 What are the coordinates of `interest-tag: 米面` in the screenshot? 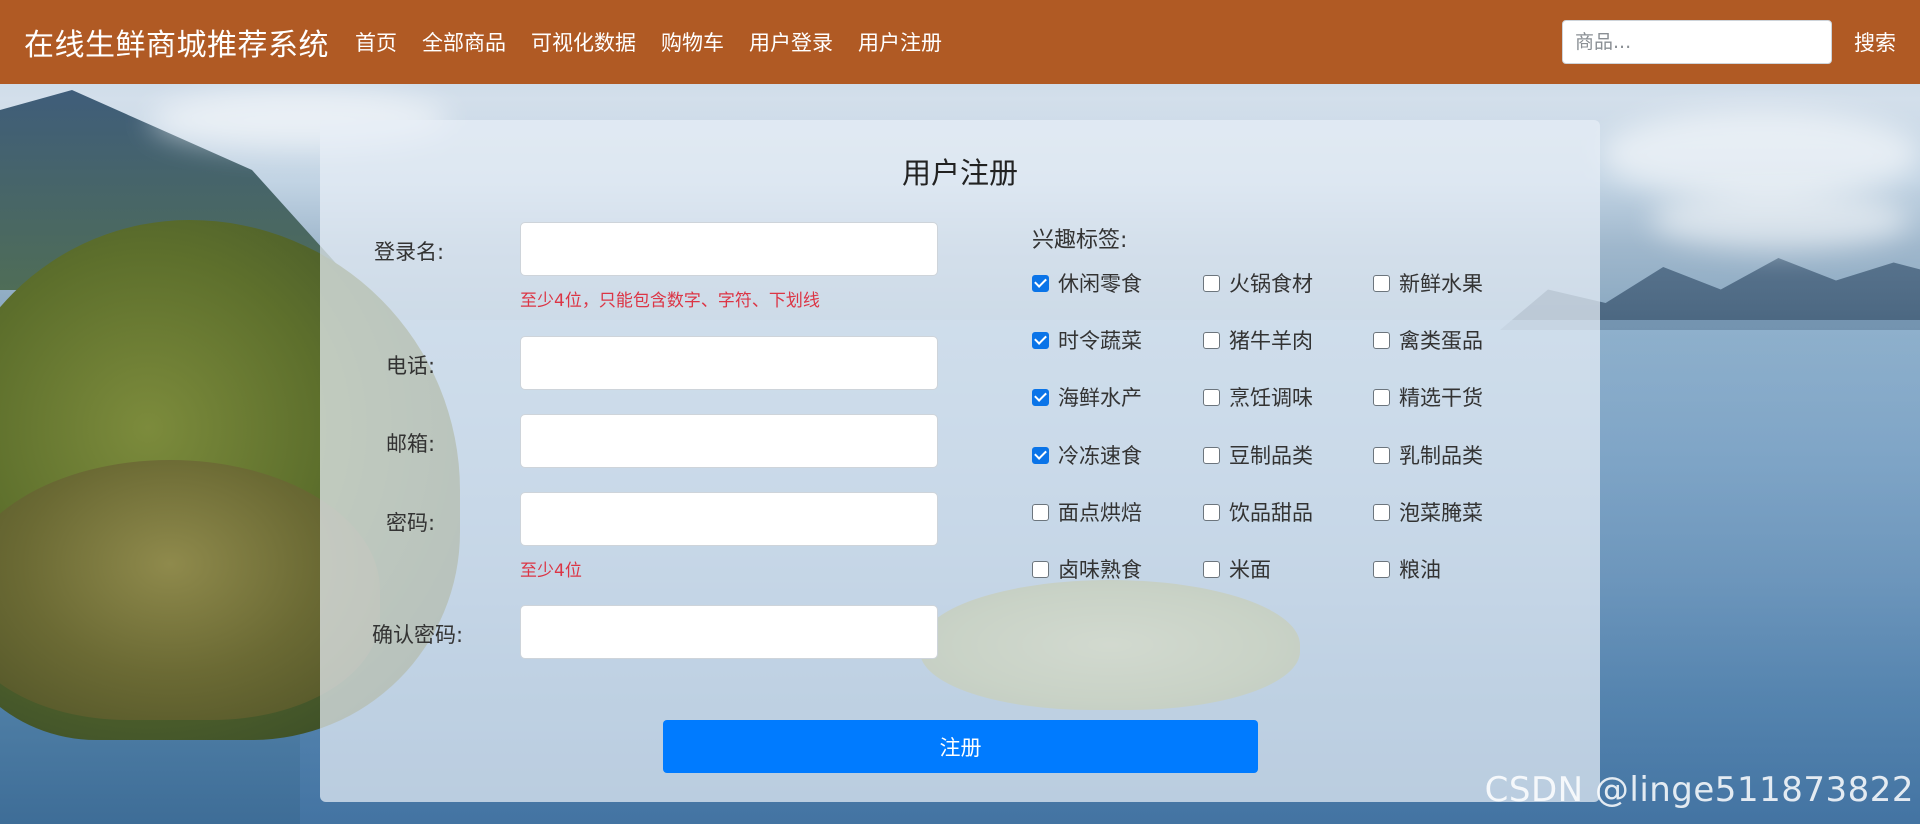 It's located at (1237, 569).